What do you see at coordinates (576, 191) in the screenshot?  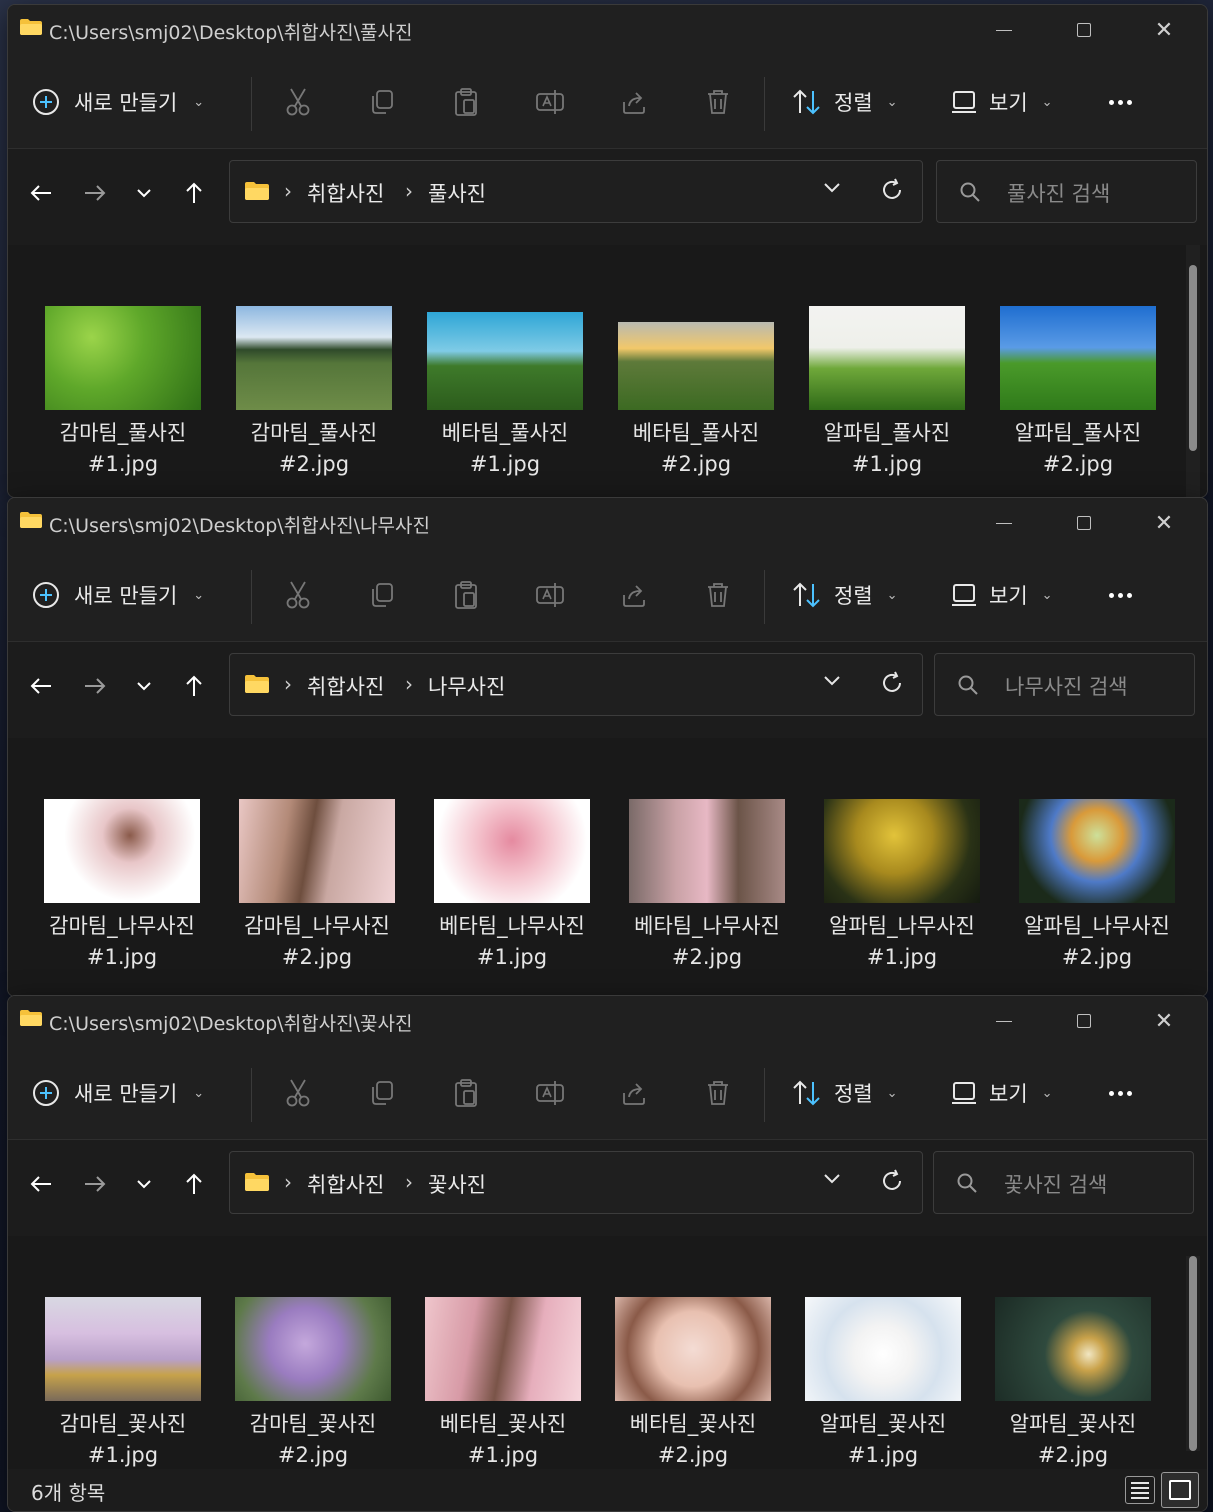 I see `address-bar: › 취합사진 › 풀사진` at bounding box center [576, 191].